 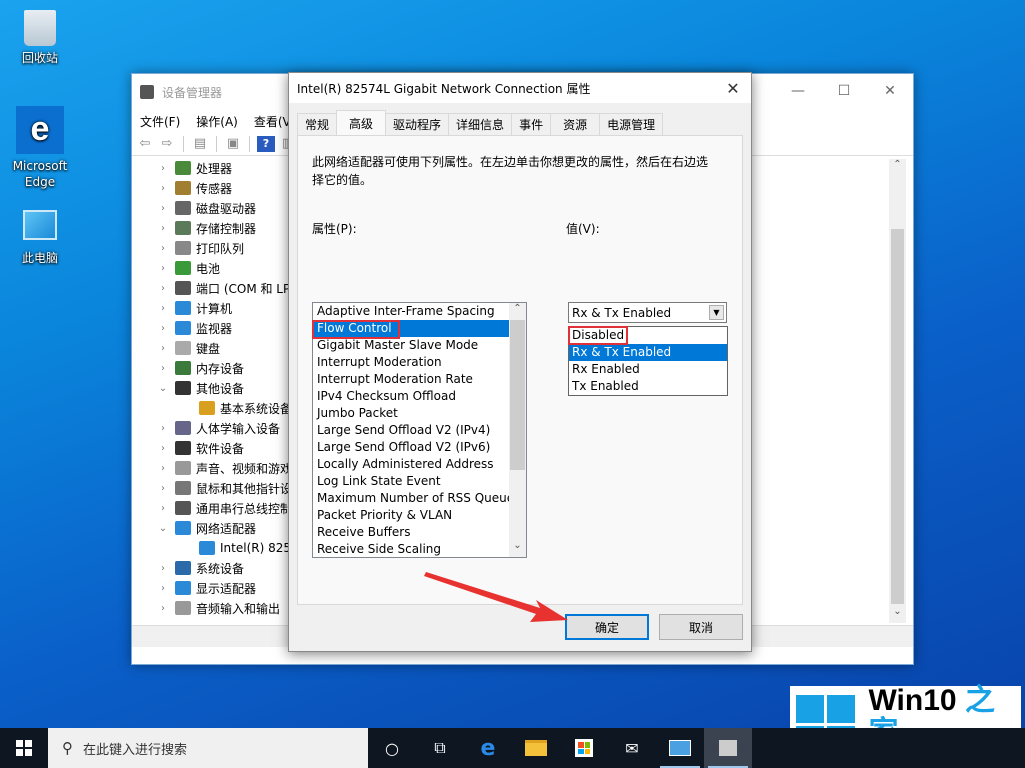 I want to click on tree-item-label: 计算机, so click(x=214, y=308).